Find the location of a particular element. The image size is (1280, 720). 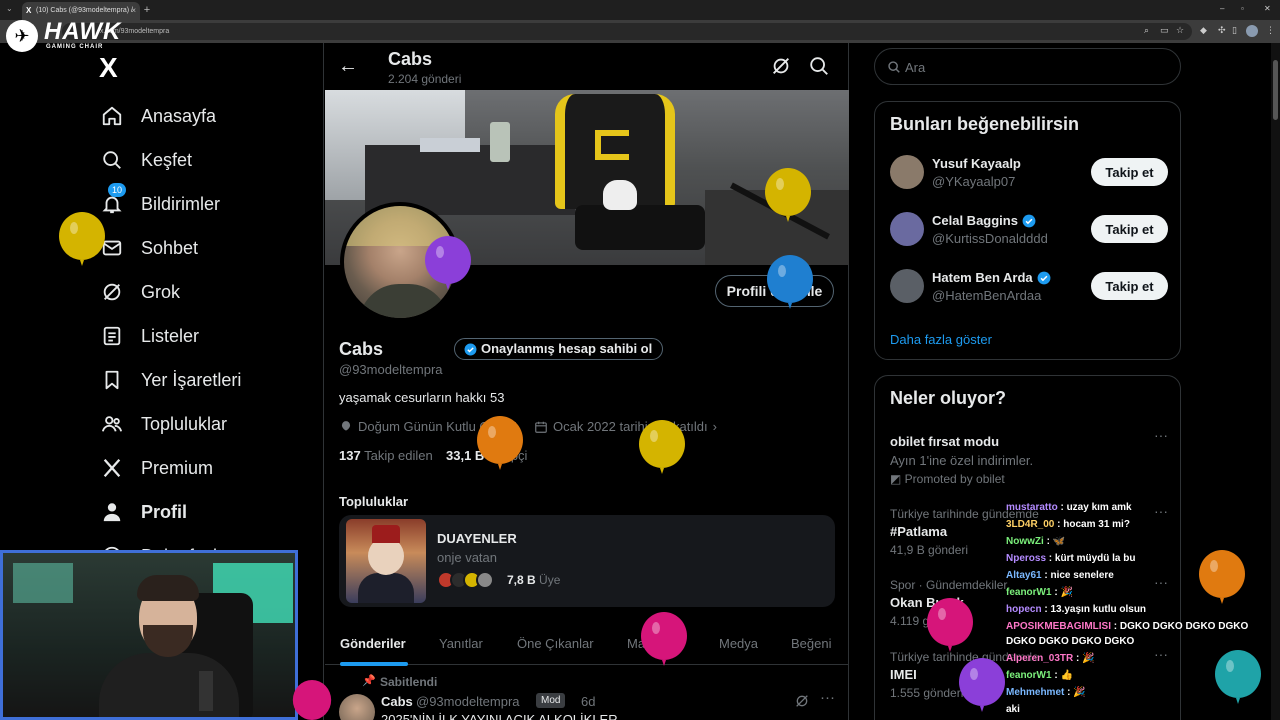

nav-label: Premium is located at coordinates (177, 467).